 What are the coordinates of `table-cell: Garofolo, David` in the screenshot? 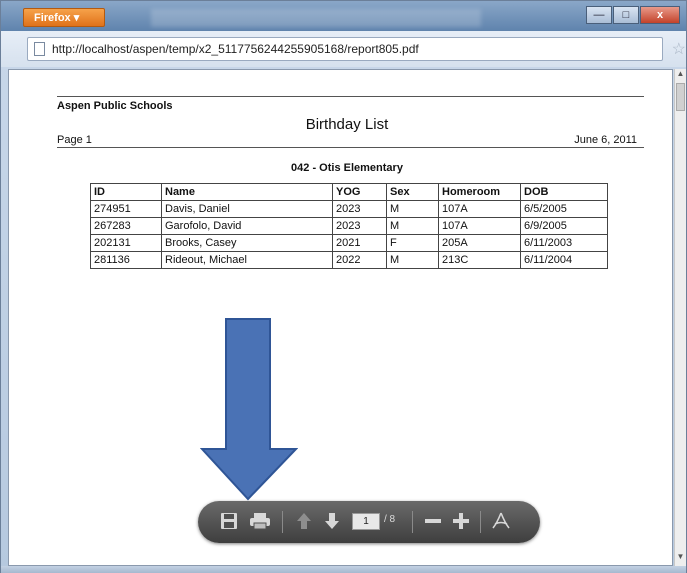 It's located at (247, 226).